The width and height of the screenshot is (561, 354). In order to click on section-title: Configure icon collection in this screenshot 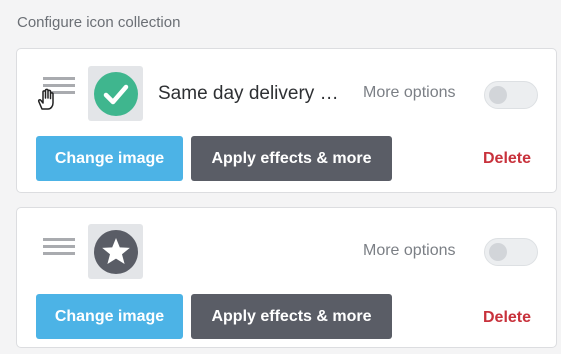, I will do `click(99, 22)`.